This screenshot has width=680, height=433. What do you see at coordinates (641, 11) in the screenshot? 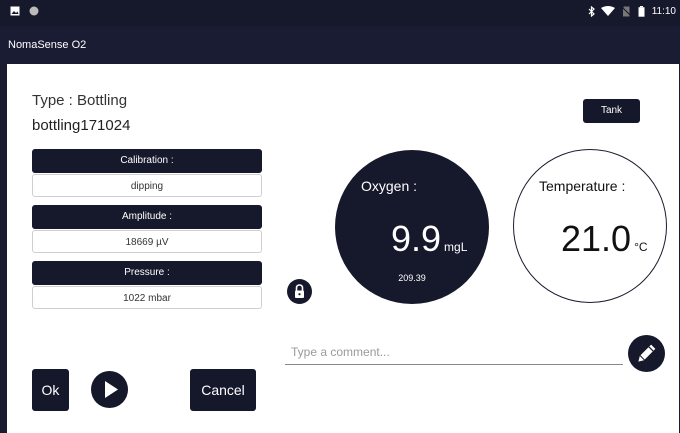
I see `battery-icon` at bounding box center [641, 11].